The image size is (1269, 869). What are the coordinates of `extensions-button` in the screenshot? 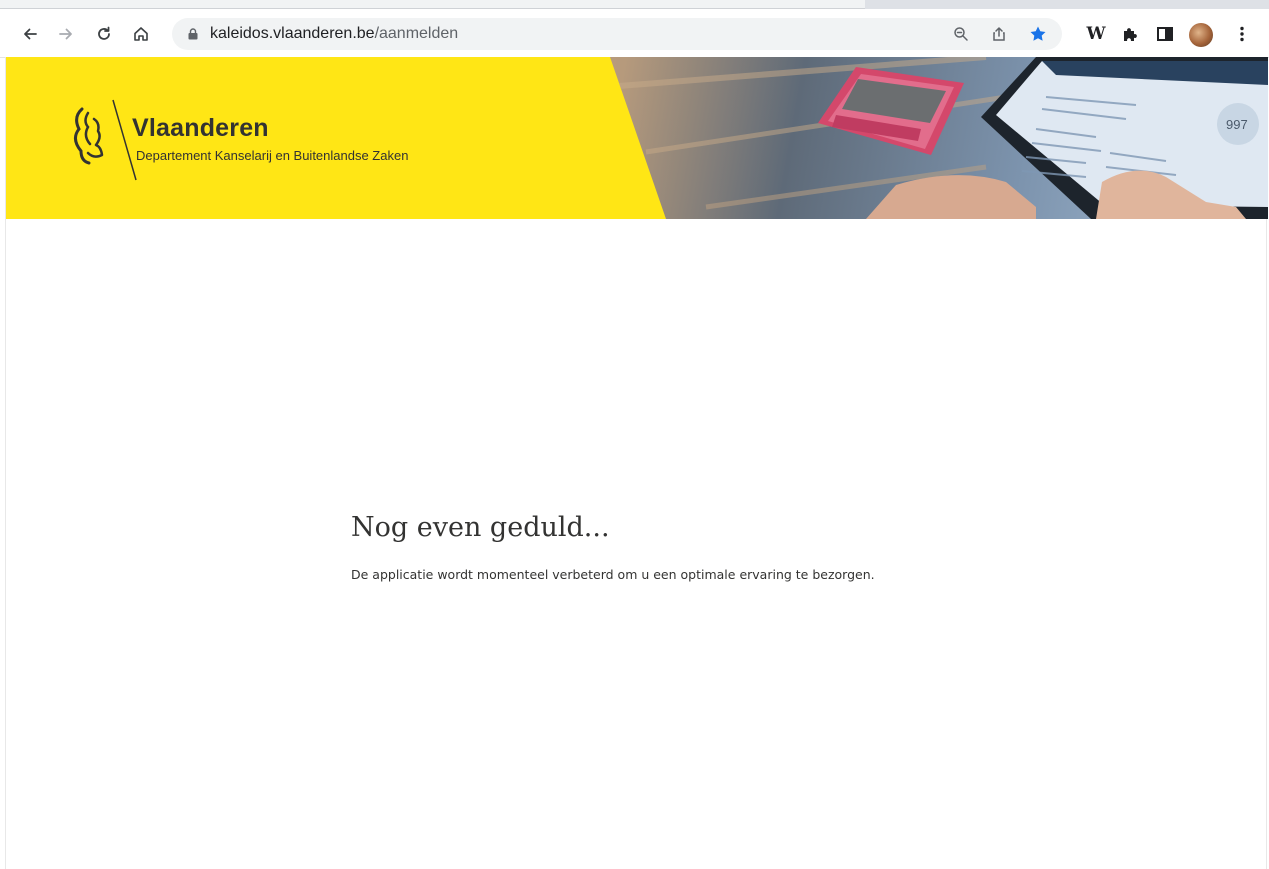 It's located at (1130, 34).